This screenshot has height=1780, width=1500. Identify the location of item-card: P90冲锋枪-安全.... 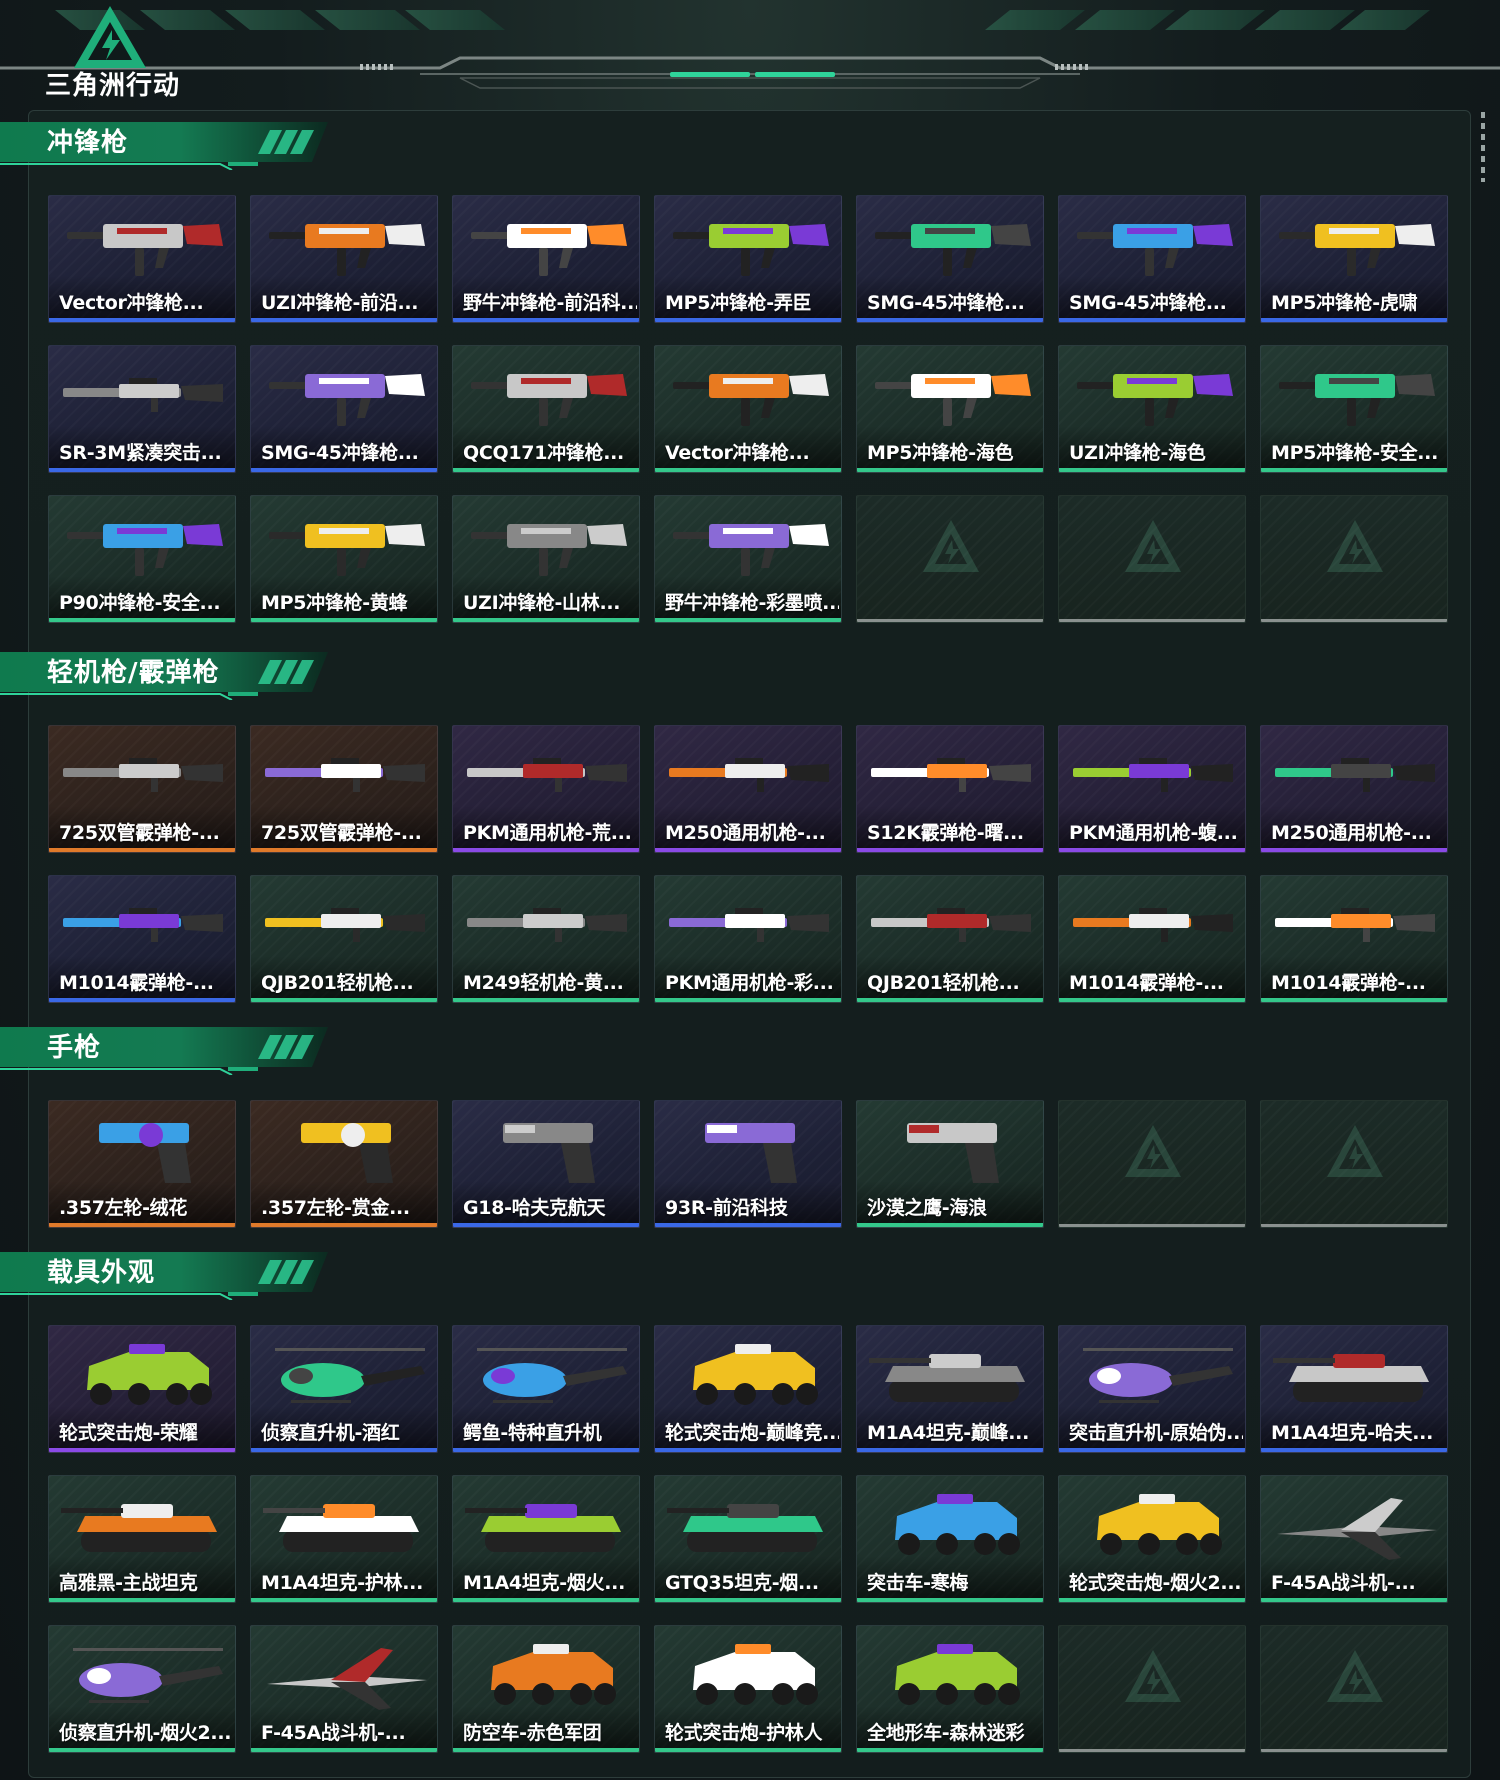
(142, 559).